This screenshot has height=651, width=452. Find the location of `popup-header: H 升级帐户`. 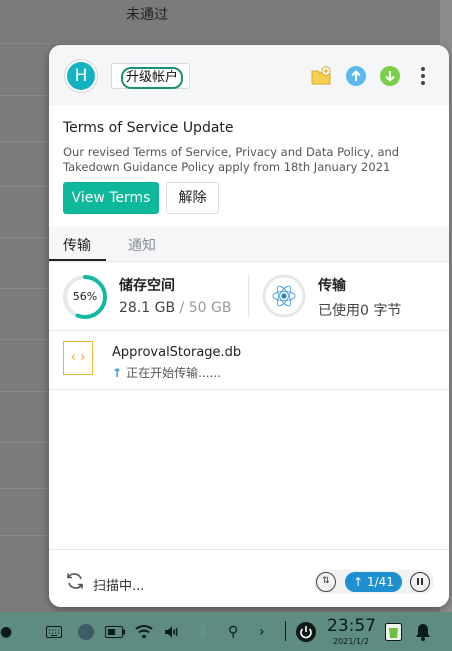

popup-header: H 升级帐户 is located at coordinates (249, 75).